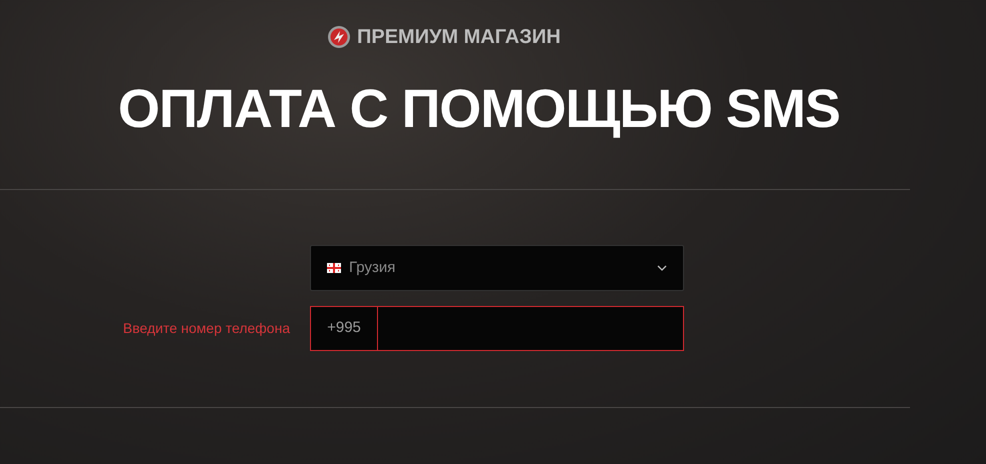 The height and width of the screenshot is (464, 986). Describe the element at coordinates (497, 268) in the screenshot. I see `country-select: Грузия` at that location.